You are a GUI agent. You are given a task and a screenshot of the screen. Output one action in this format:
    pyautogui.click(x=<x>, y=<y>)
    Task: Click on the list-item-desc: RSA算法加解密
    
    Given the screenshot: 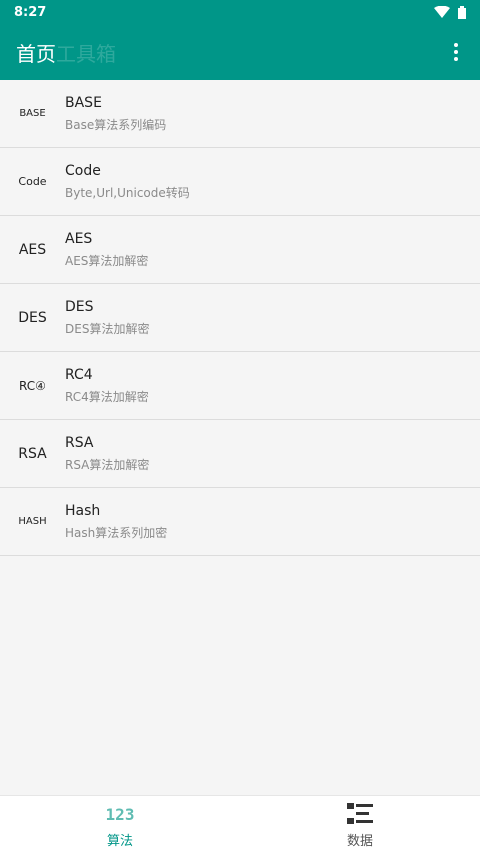 What is the action you would take?
    pyautogui.click(x=107, y=464)
    